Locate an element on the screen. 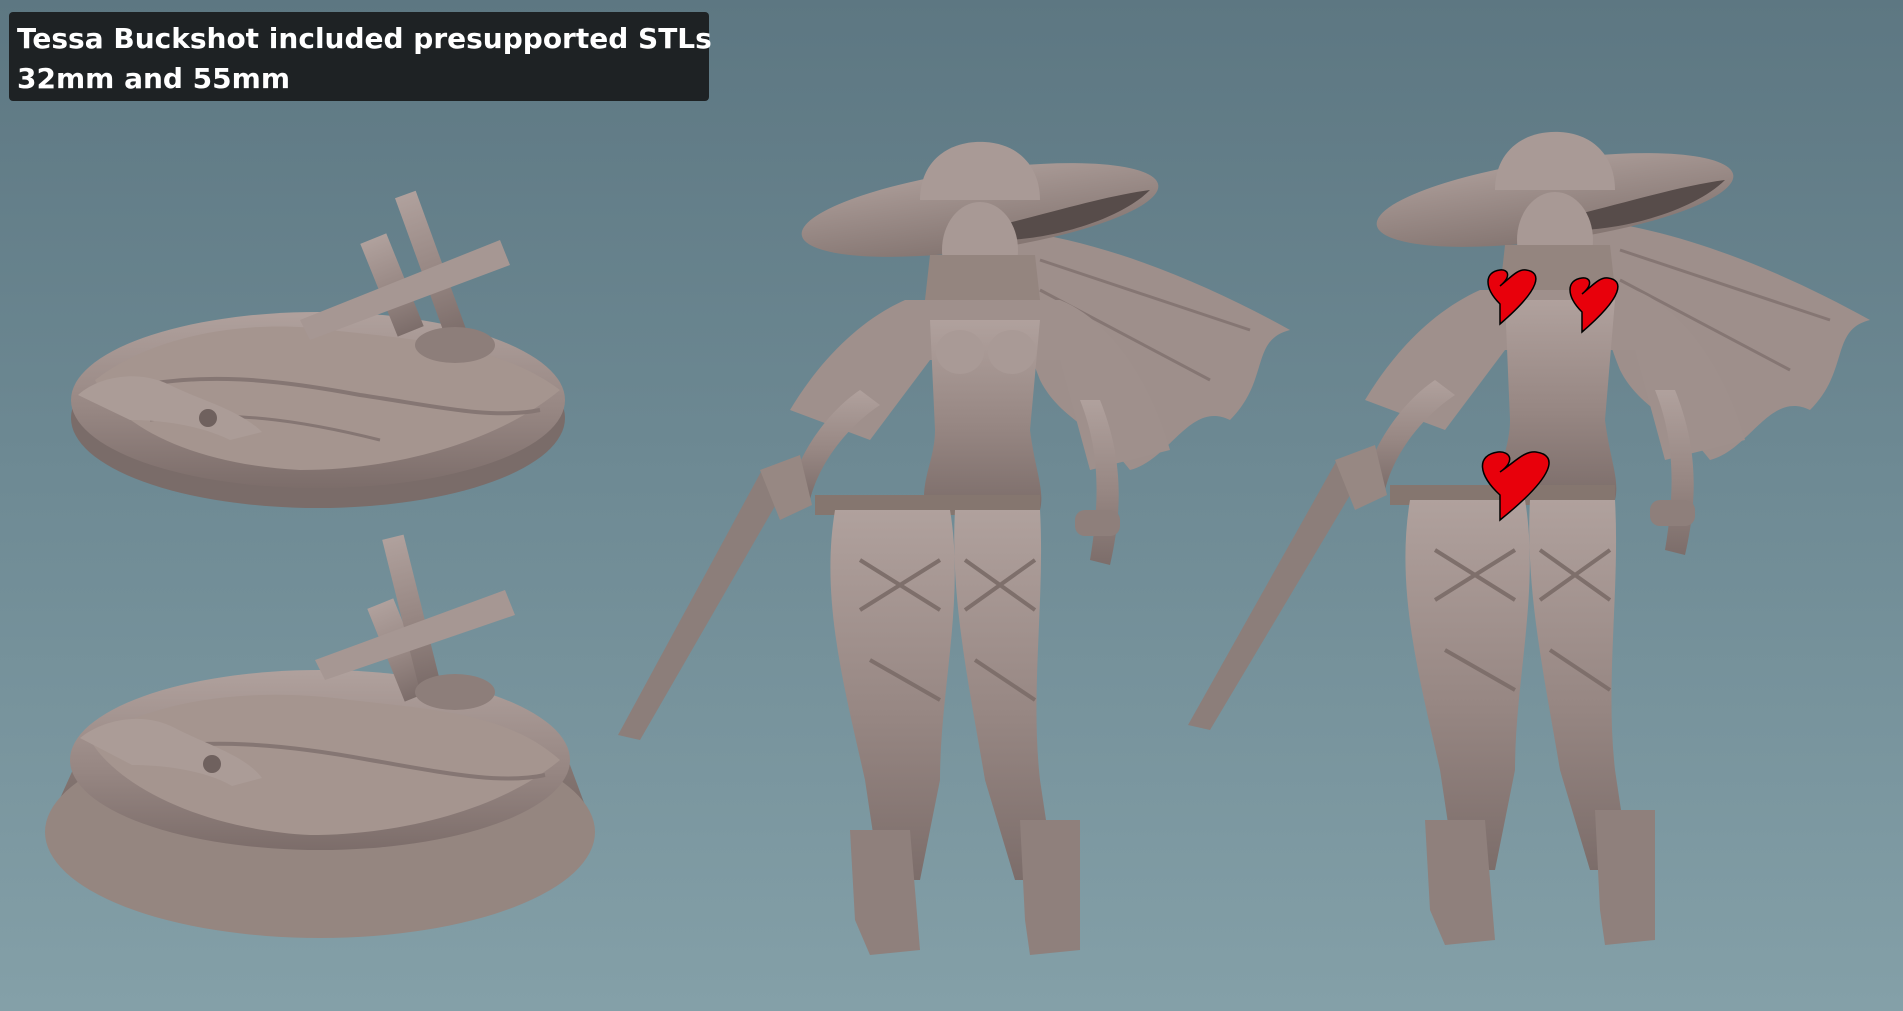 The image size is (1903, 1011). base-55mm-render is located at coordinates (320, 736).